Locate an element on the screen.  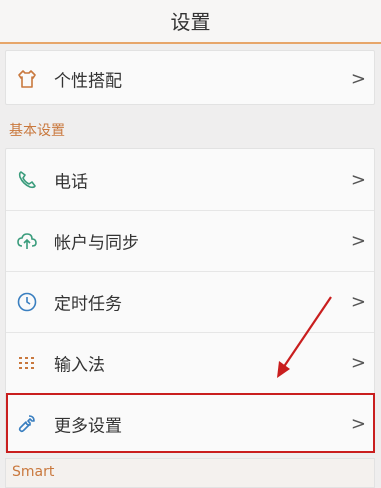
keypad-icon is located at coordinates (26, 363).